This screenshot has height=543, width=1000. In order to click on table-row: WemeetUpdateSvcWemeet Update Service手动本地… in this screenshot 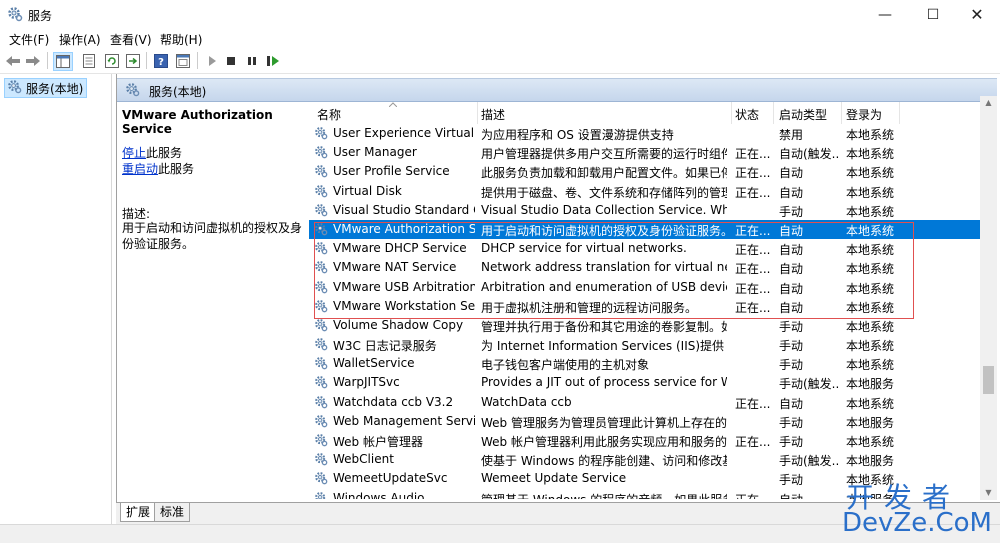, I will do `click(645, 478)`.